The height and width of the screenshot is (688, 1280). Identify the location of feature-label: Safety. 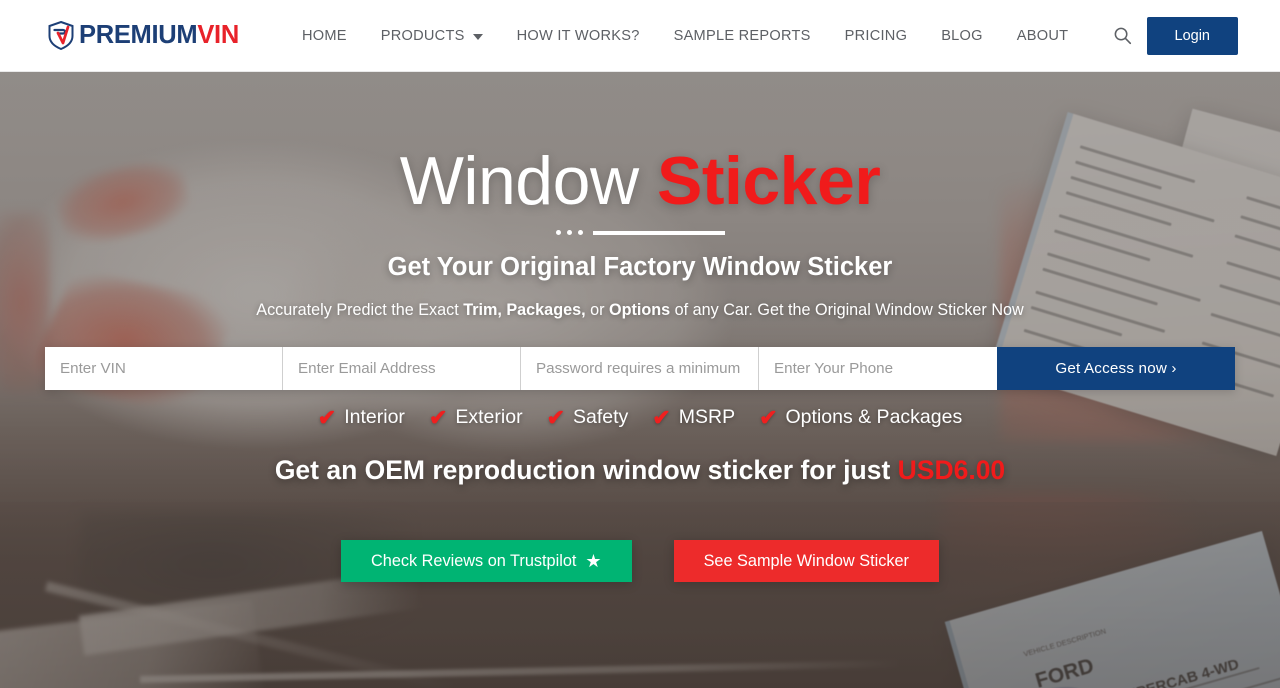
(601, 417).